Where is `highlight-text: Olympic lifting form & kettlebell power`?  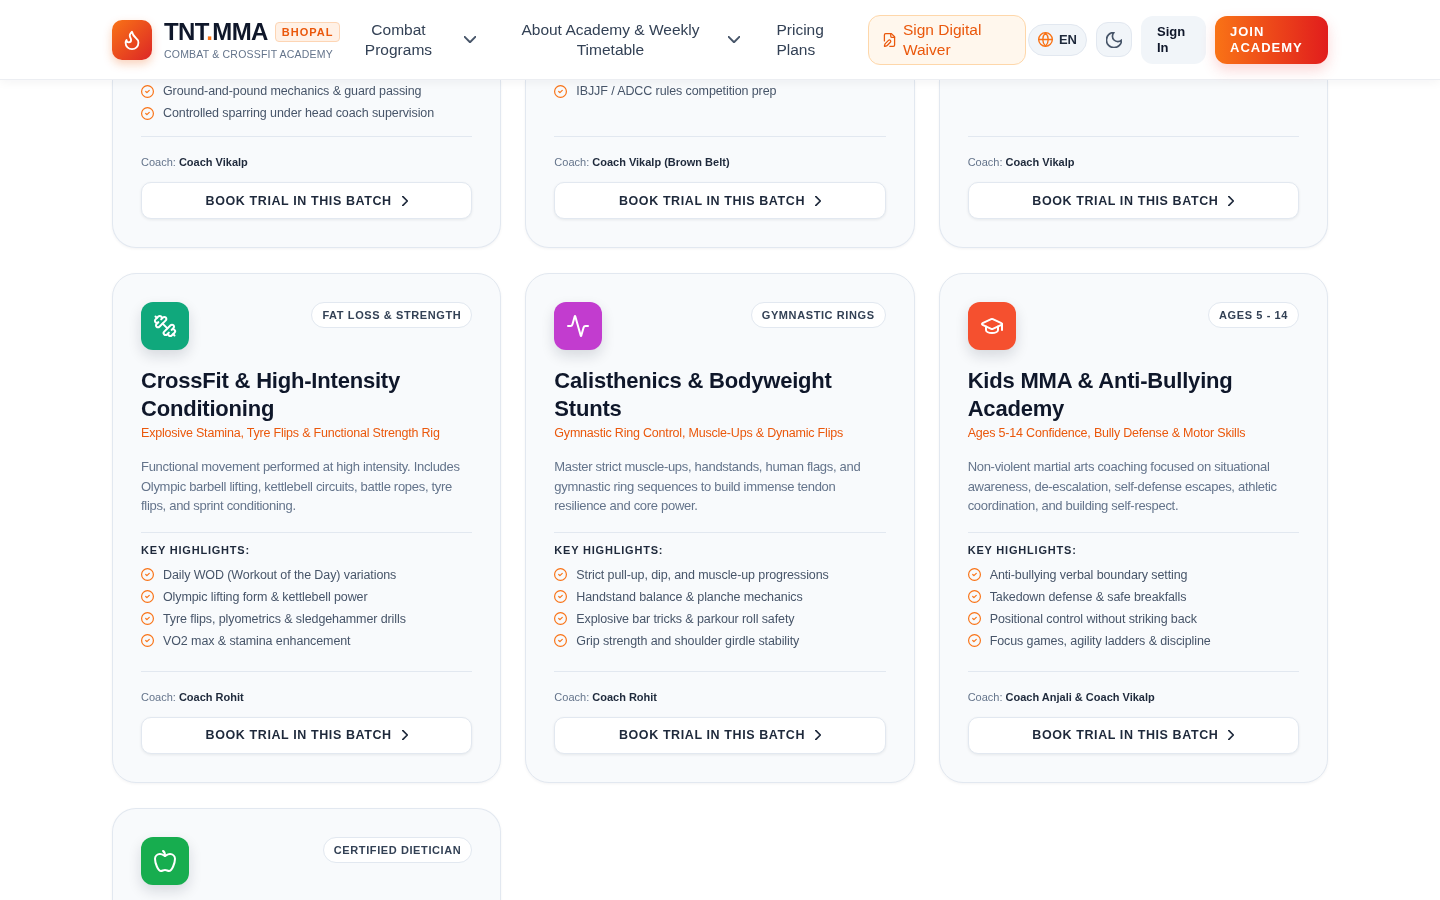
highlight-text: Olympic lifting form & kettlebell power is located at coordinates (265, 597).